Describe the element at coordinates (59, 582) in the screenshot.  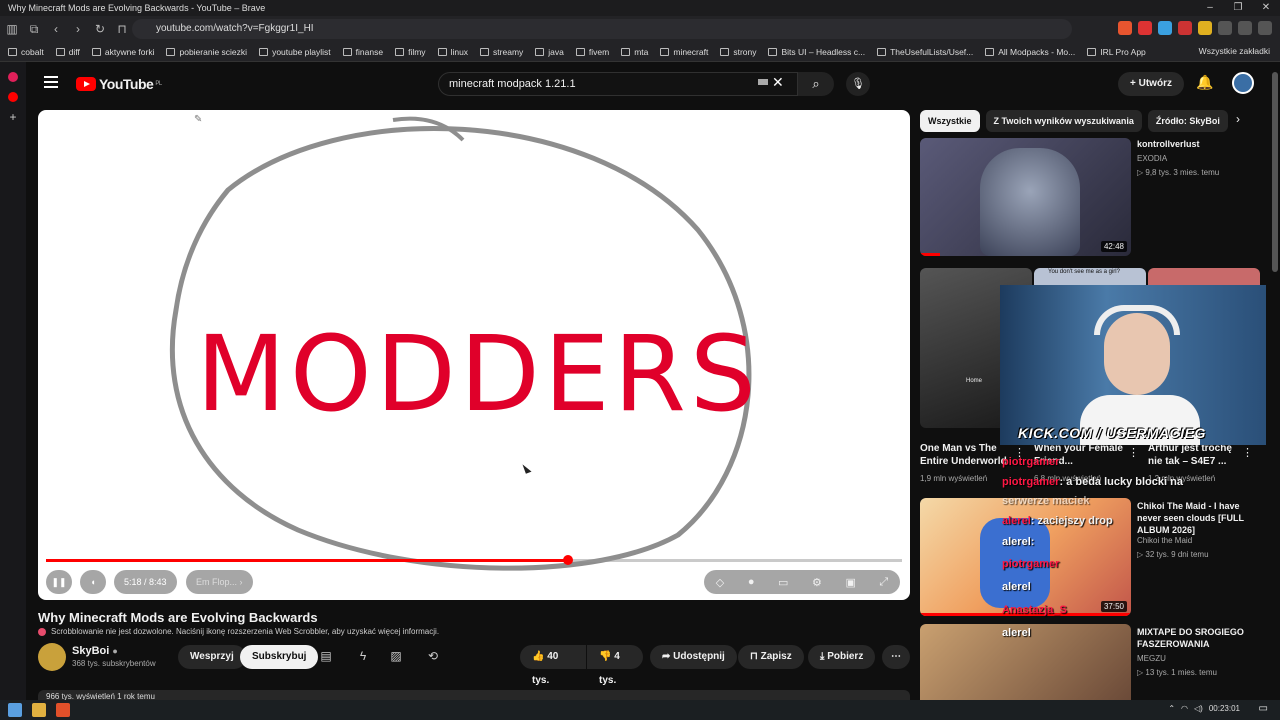
I see `pause-button: ❚❚` at that location.